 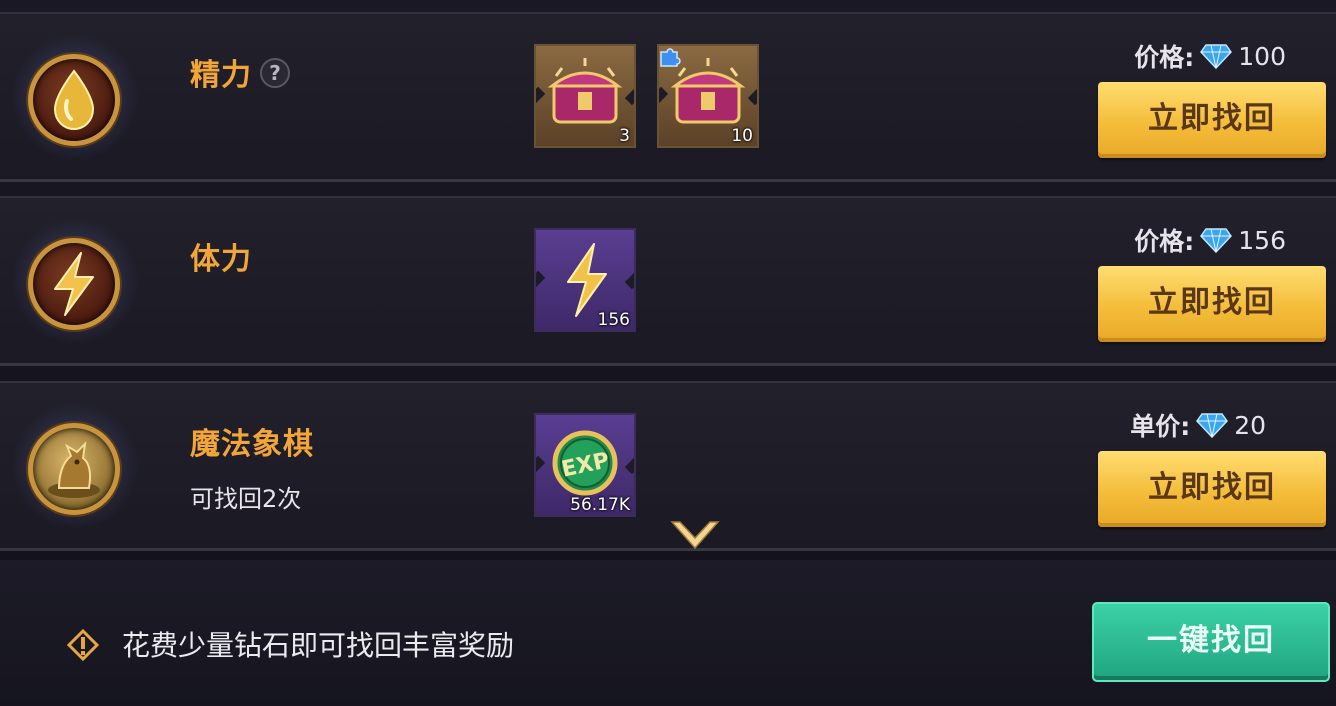 I want to click on tip-icon, so click(x=83, y=645).